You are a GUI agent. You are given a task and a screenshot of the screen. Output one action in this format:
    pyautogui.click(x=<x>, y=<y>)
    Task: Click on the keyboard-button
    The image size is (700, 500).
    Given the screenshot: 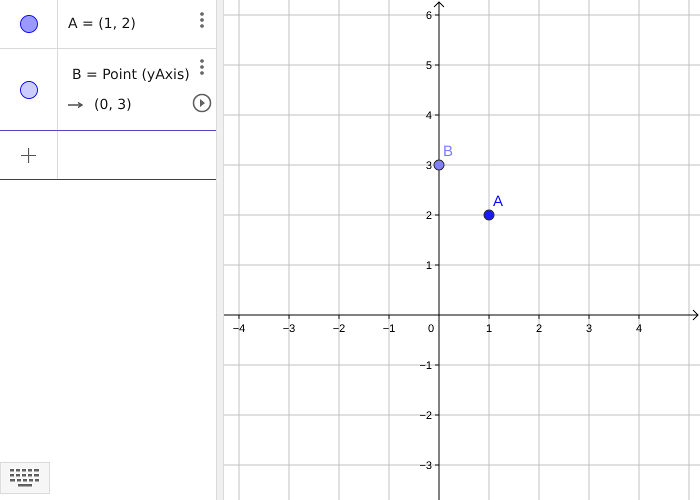 What is the action you would take?
    pyautogui.click(x=25, y=478)
    